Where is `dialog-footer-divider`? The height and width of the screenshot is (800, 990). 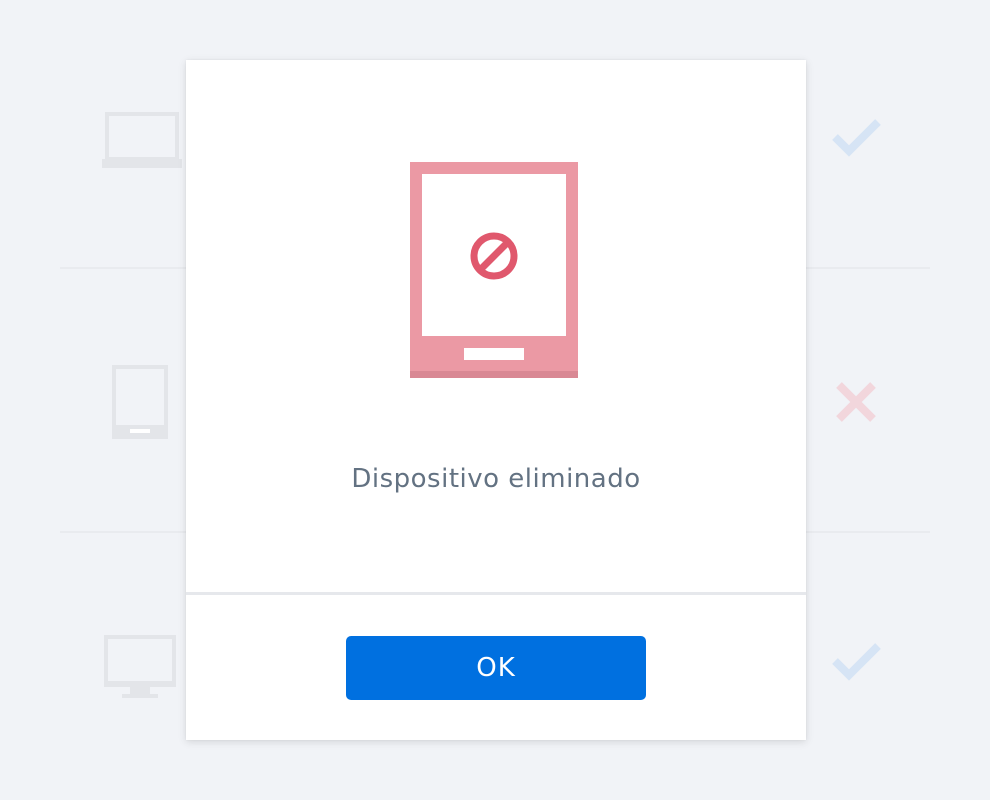 dialog-footer-divider is located at coordinates (496, 593).